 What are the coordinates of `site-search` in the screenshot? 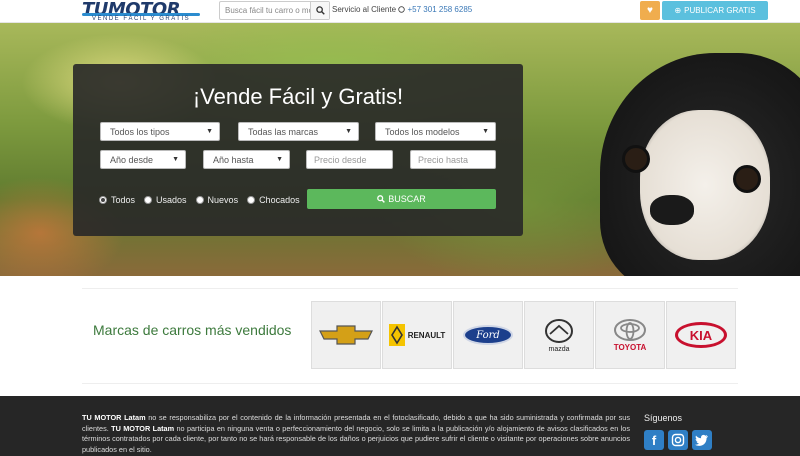 It's located at (274, 10).